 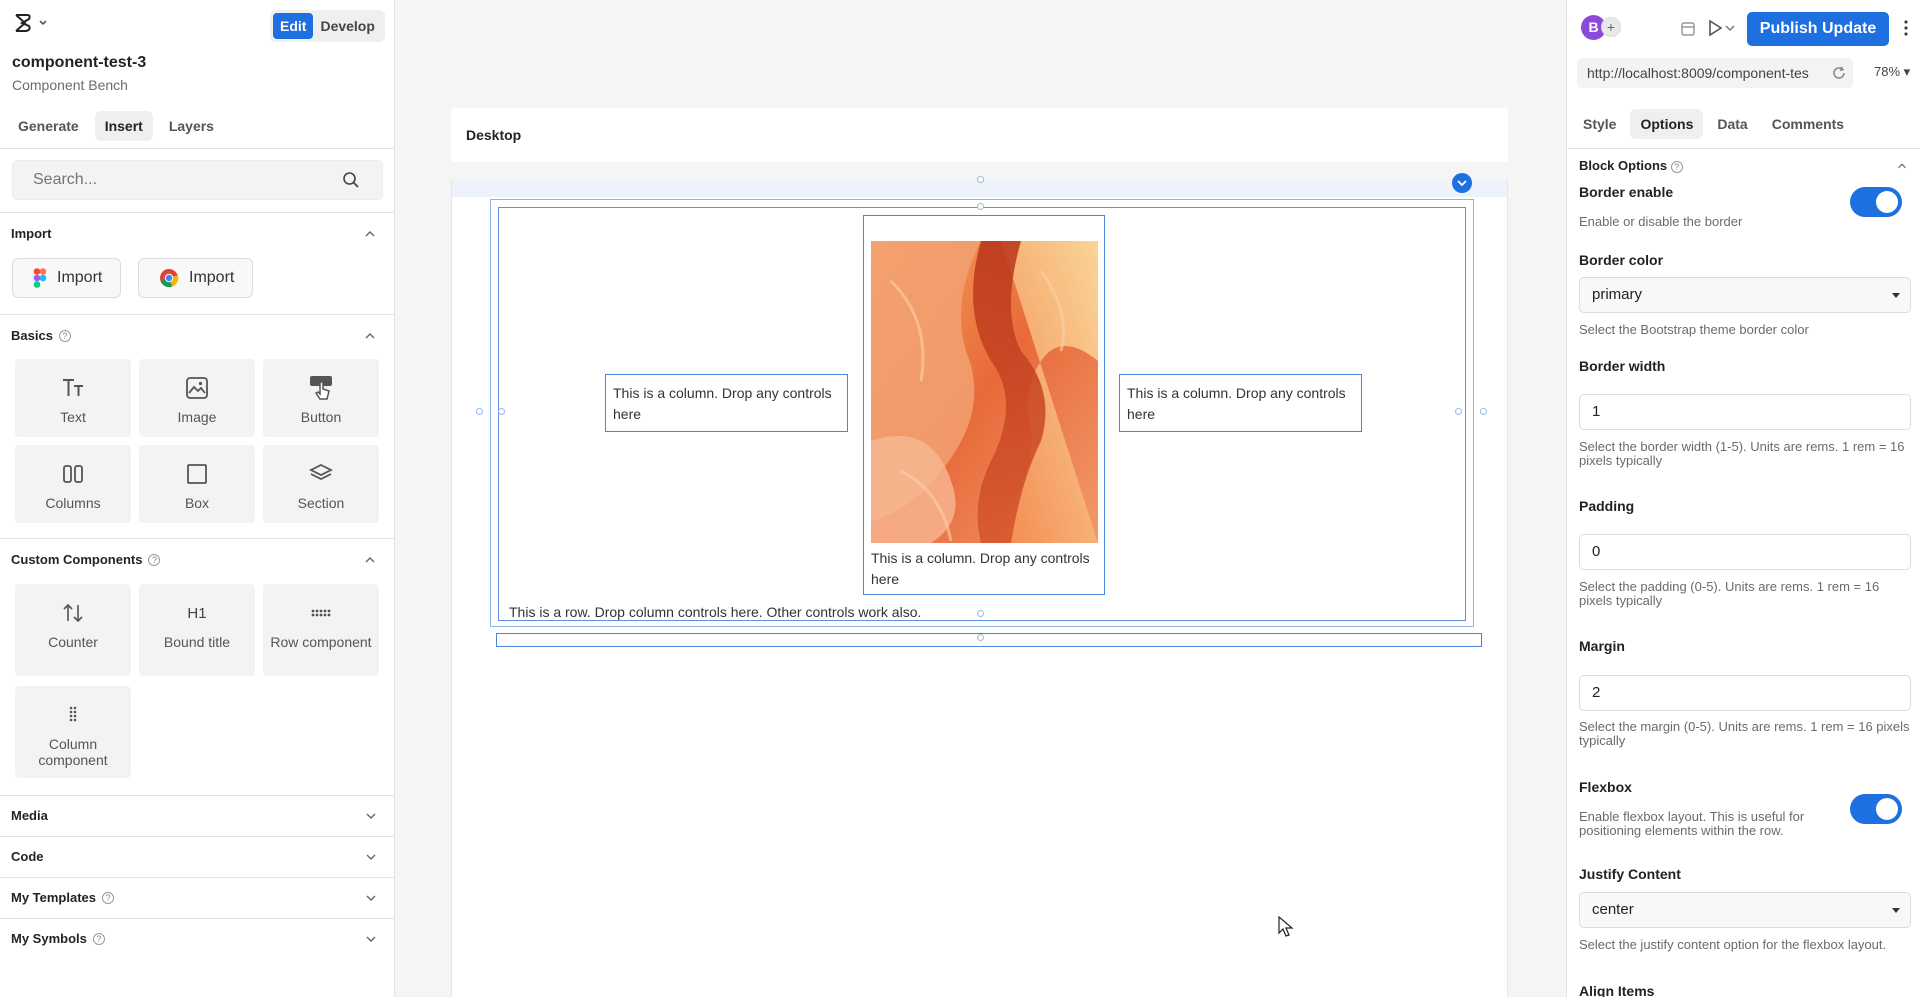 I want to click on media-section: Media, so click(x=197, y=815).